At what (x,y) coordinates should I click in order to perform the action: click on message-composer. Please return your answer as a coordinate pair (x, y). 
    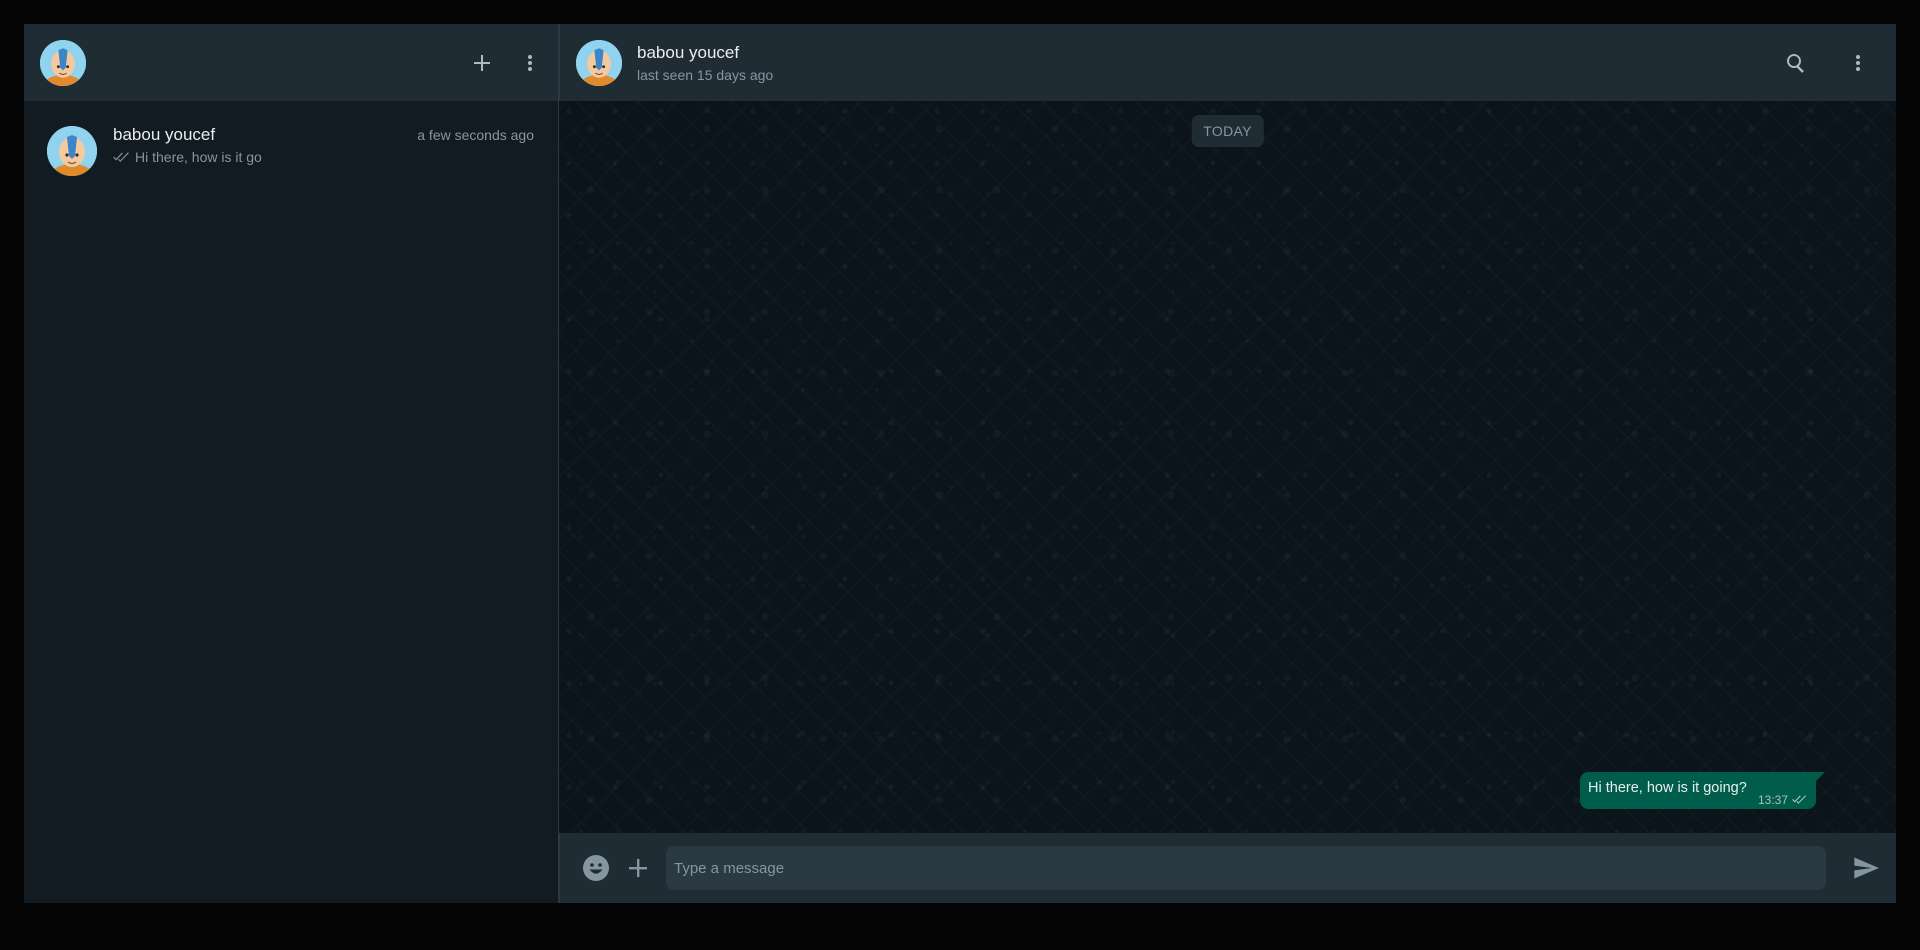
    Looking at the image, I should click on (1227, 868).